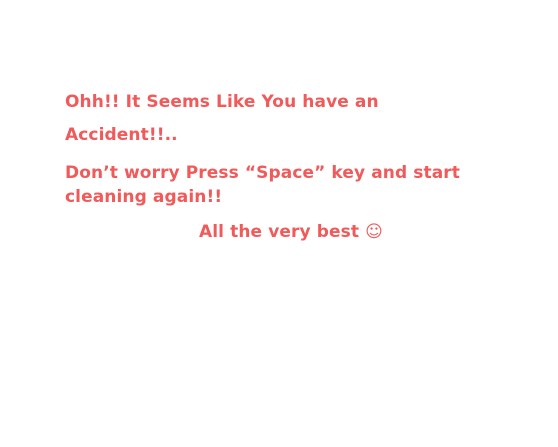 This screenshot has height=447, width=558. What do you see at coordinates (144, 197) in the screenshot?
I see `instruction-line-2: cleaning again!!` at bounding box center [144, 197].